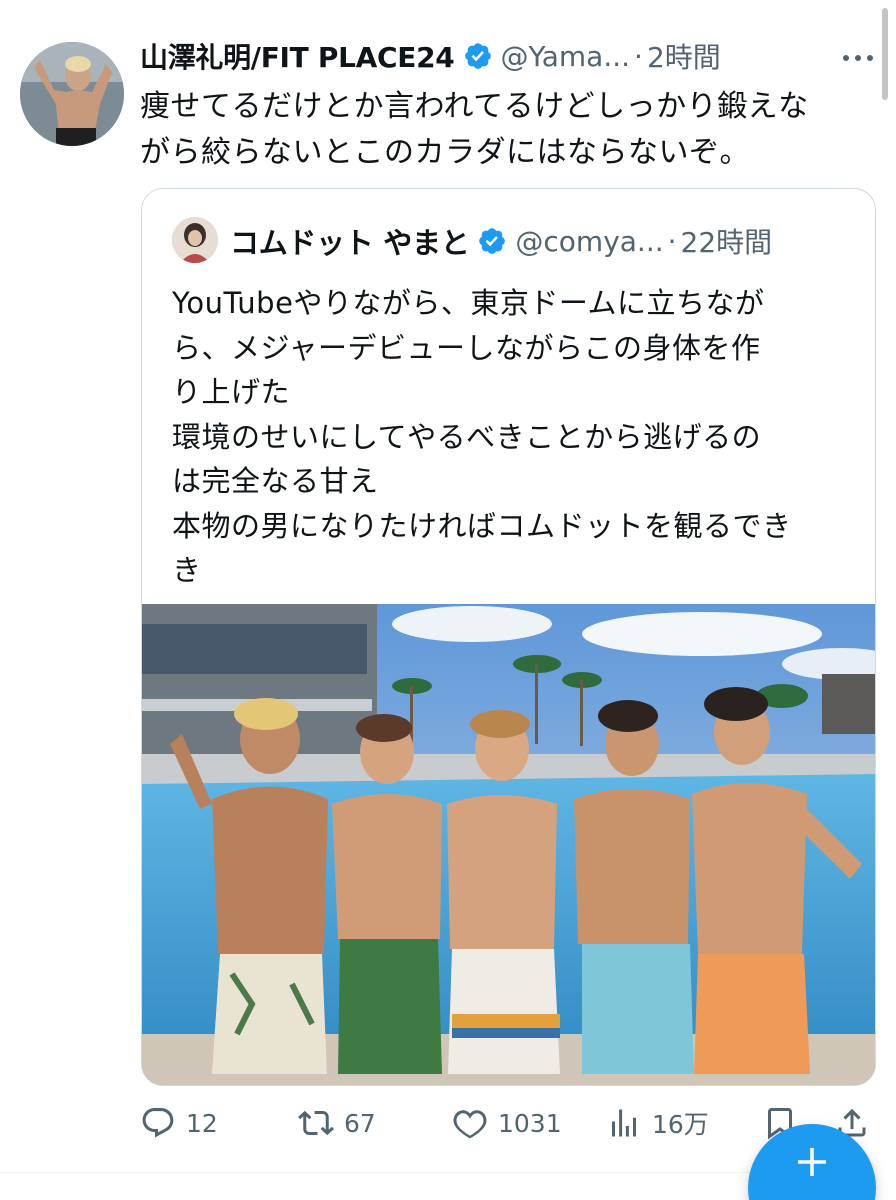  Describe the element at coordinates (297, 56) in the screenshot. I see `author-name: 山澤礼明/FIT PLACE24` at that location.